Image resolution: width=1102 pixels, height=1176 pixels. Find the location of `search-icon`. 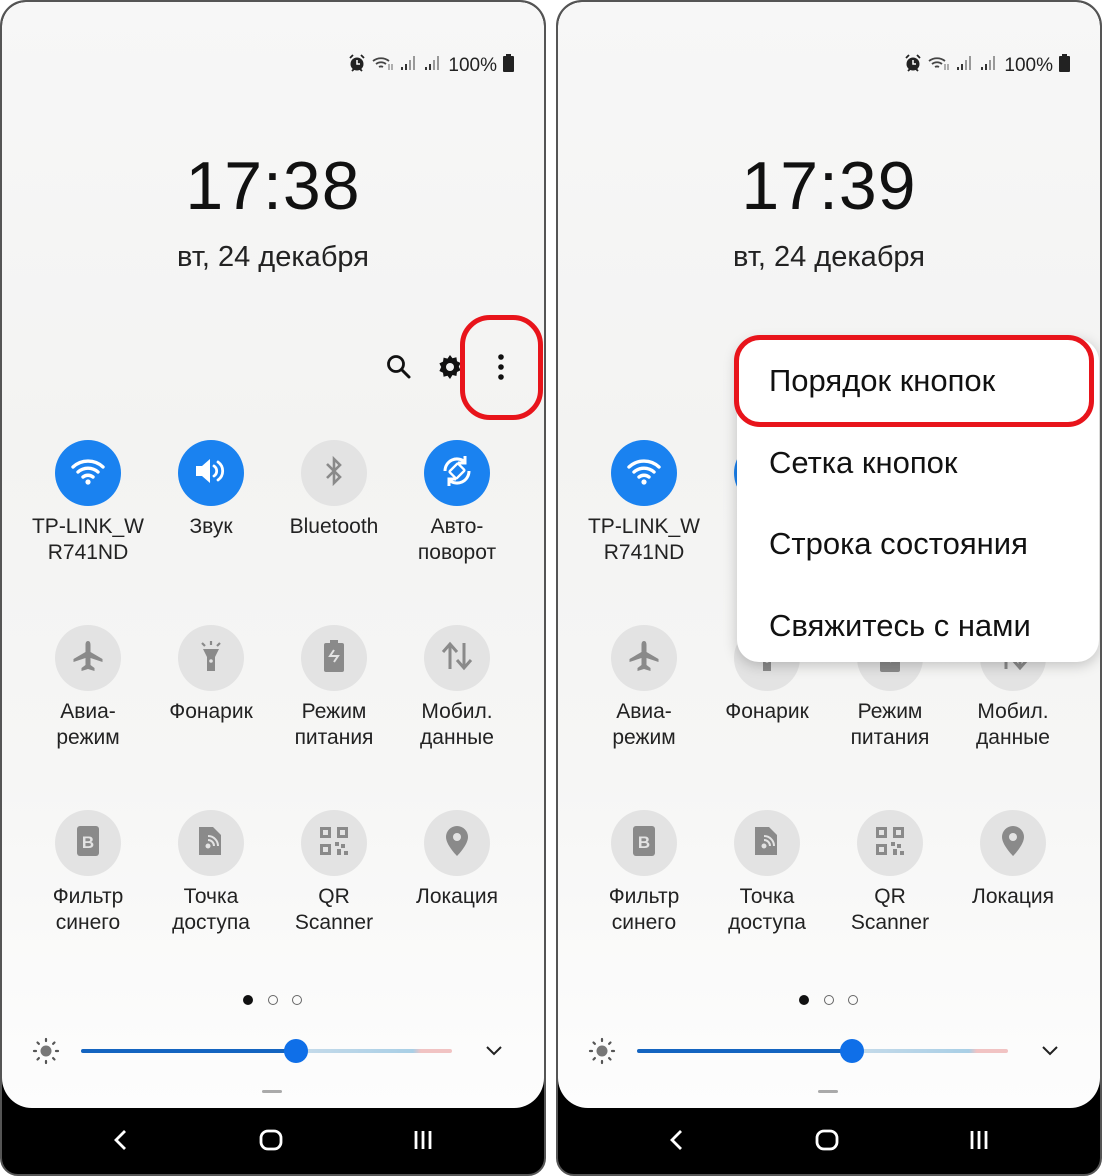

search-icon is located at coordinates (399, 369).